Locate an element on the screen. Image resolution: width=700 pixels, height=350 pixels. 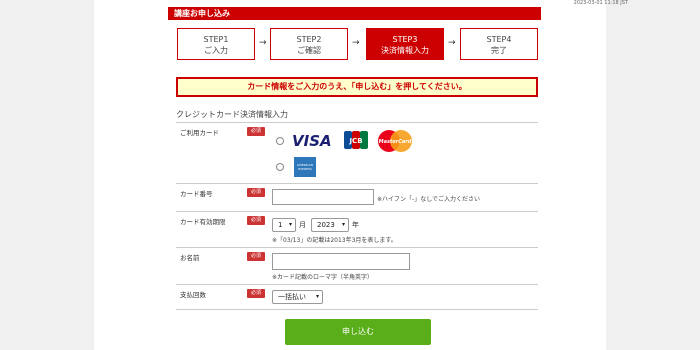
step-2: STEP2 ご確認 is located at coordinates (309, 44).